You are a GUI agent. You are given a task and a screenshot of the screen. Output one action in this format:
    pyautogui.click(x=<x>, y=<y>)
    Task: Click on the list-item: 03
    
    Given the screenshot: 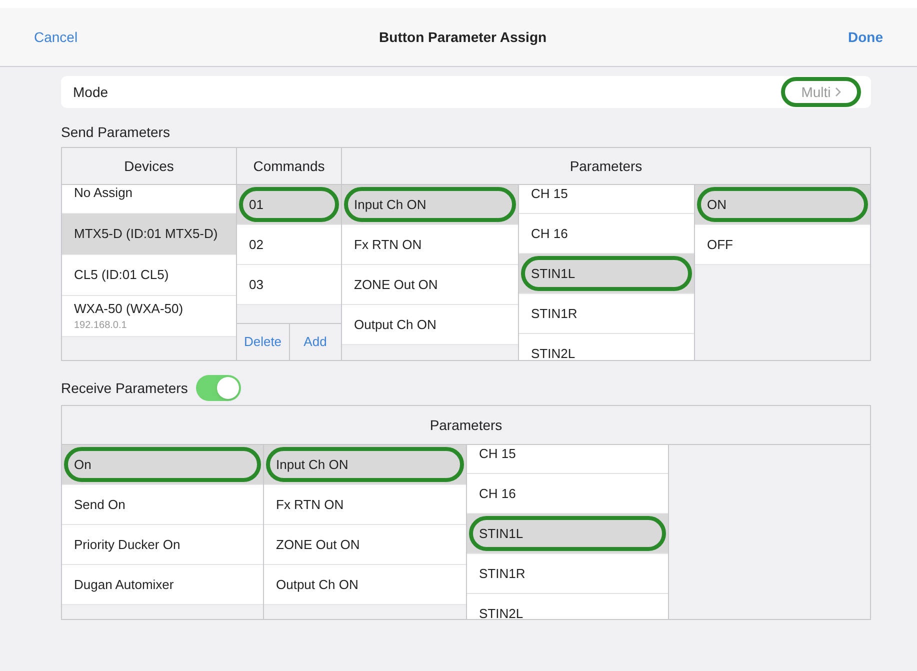 What is the action you would take?
    pyautogui.click(x=289, y=285)
    